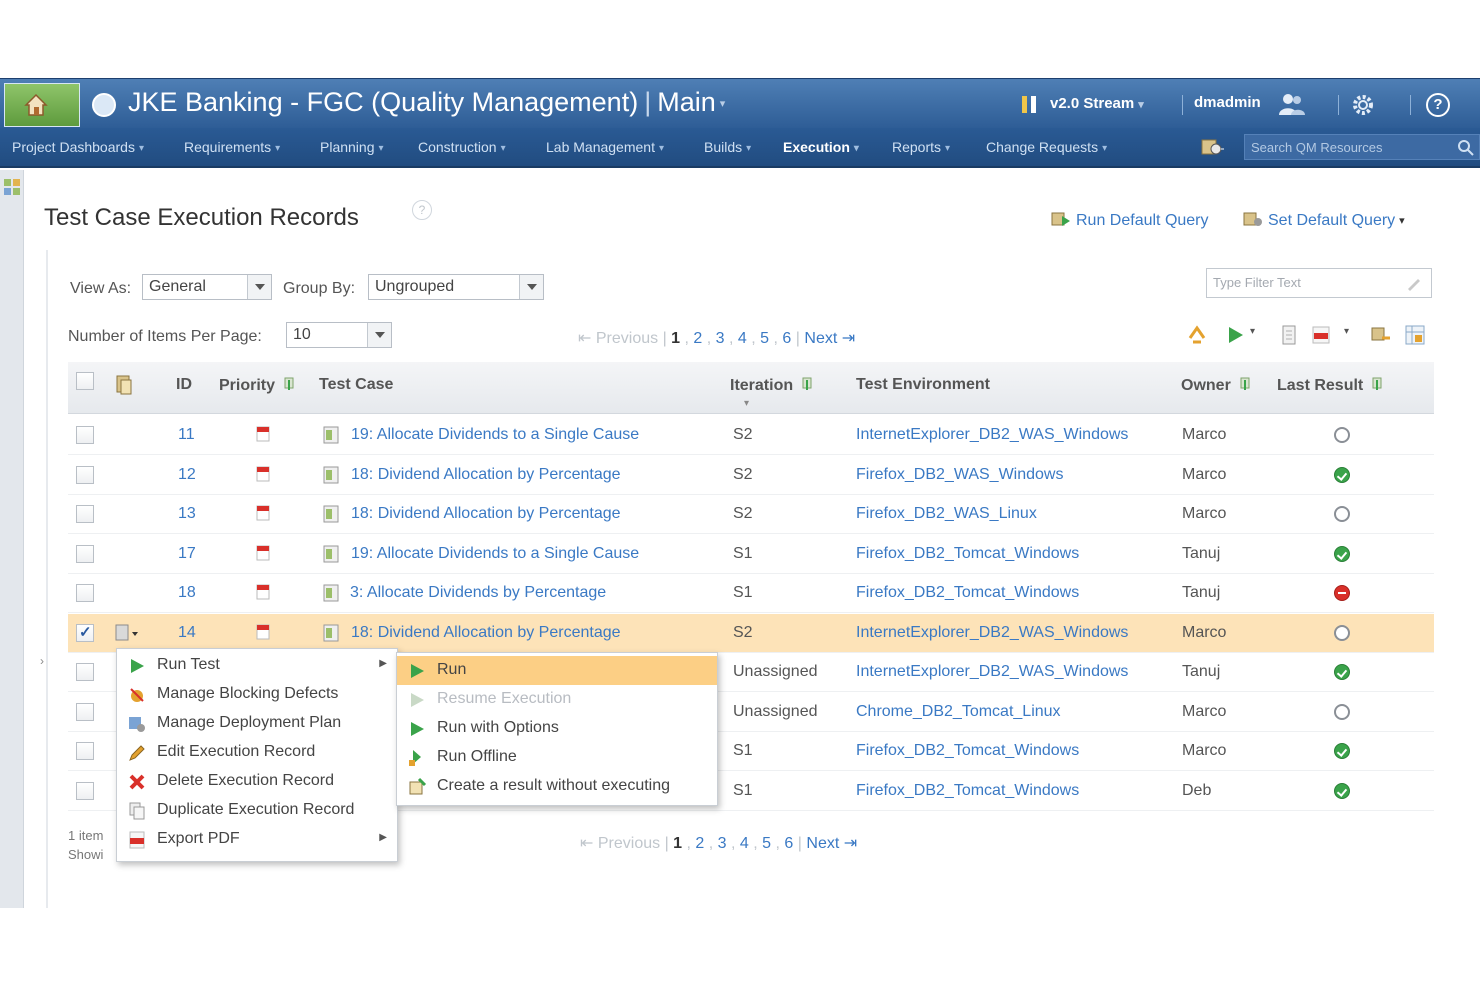  Describe the element at coordinates (946, 514) in the screenshot. I see `environment-link: Firefox_DB2_WAS_Linux` at that location.